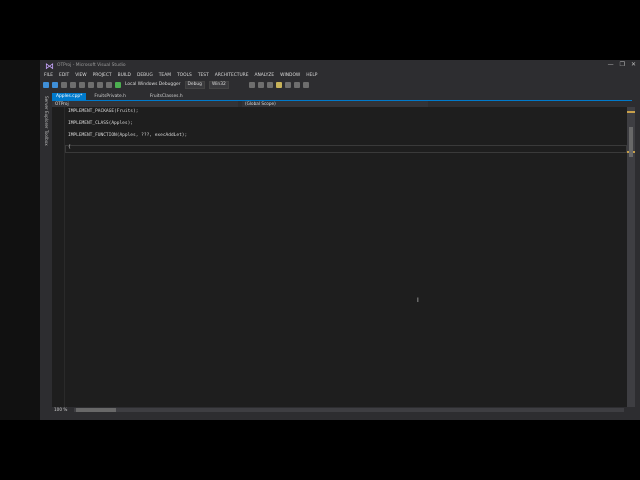  What do you see at coordinates (194, 84) in the screenshot?
I see `configuration-select: Debug` at bounding box center [194, 84].